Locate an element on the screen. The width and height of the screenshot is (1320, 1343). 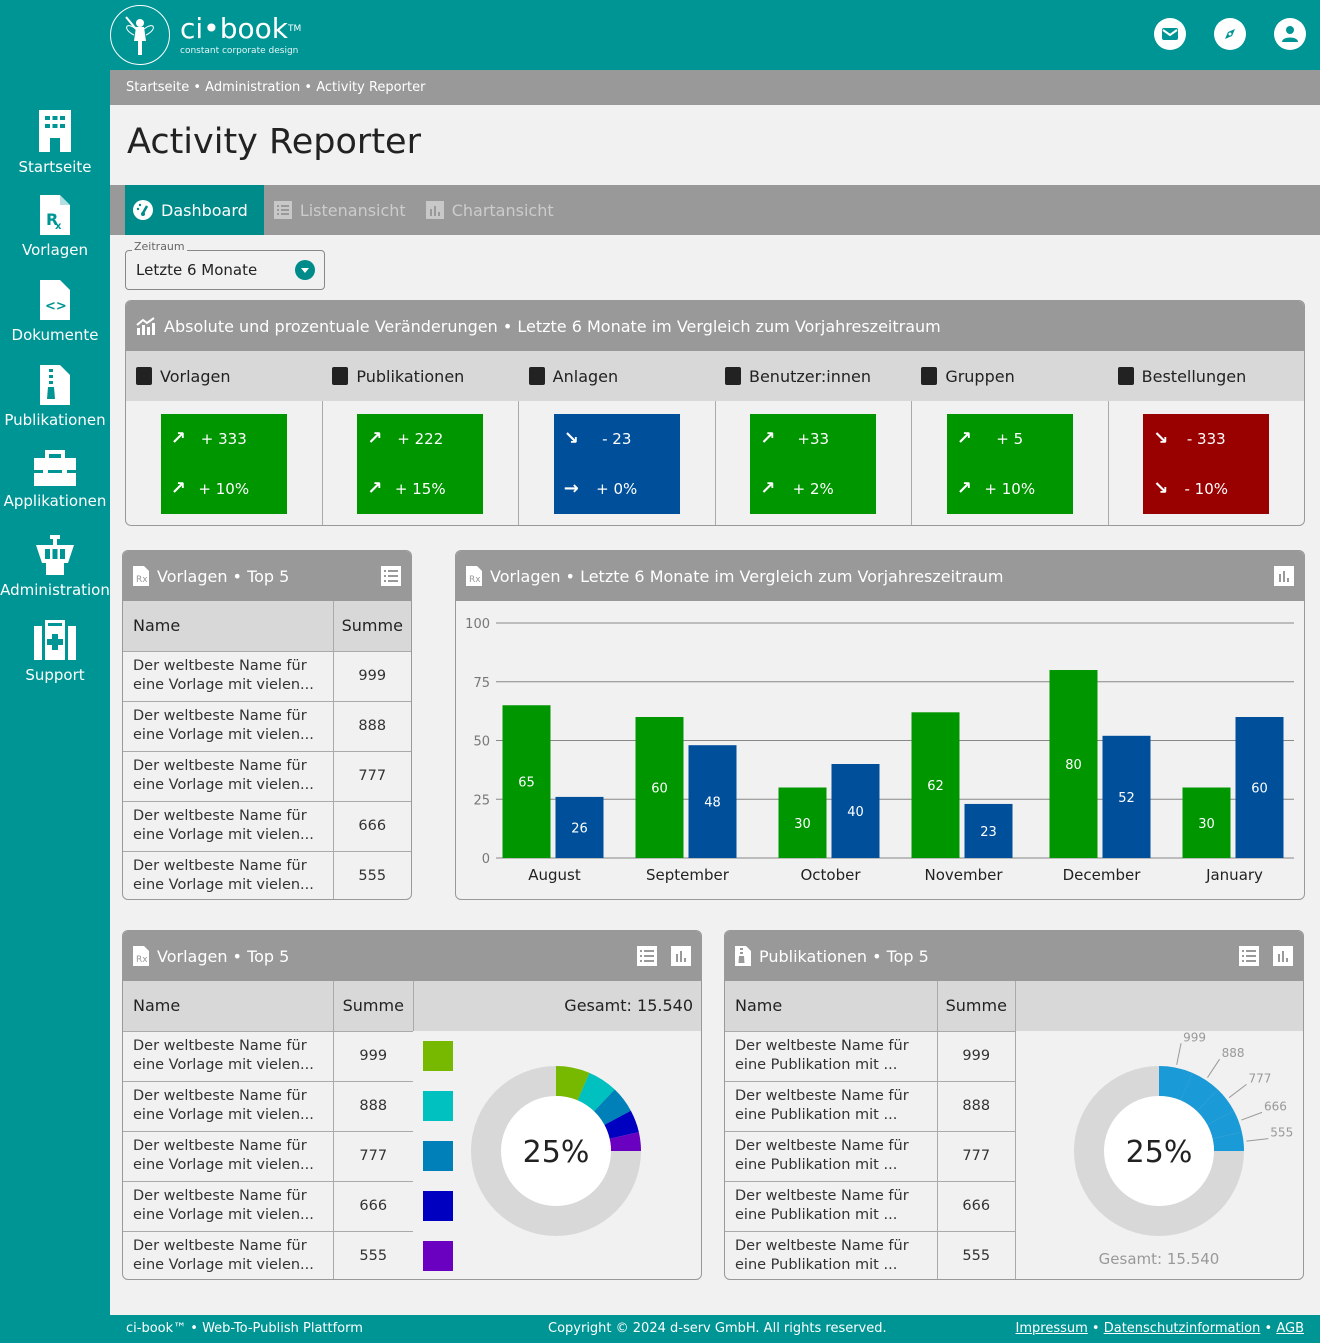
kpi-label-0: Vorlagen is located at coordinates (224, 376).